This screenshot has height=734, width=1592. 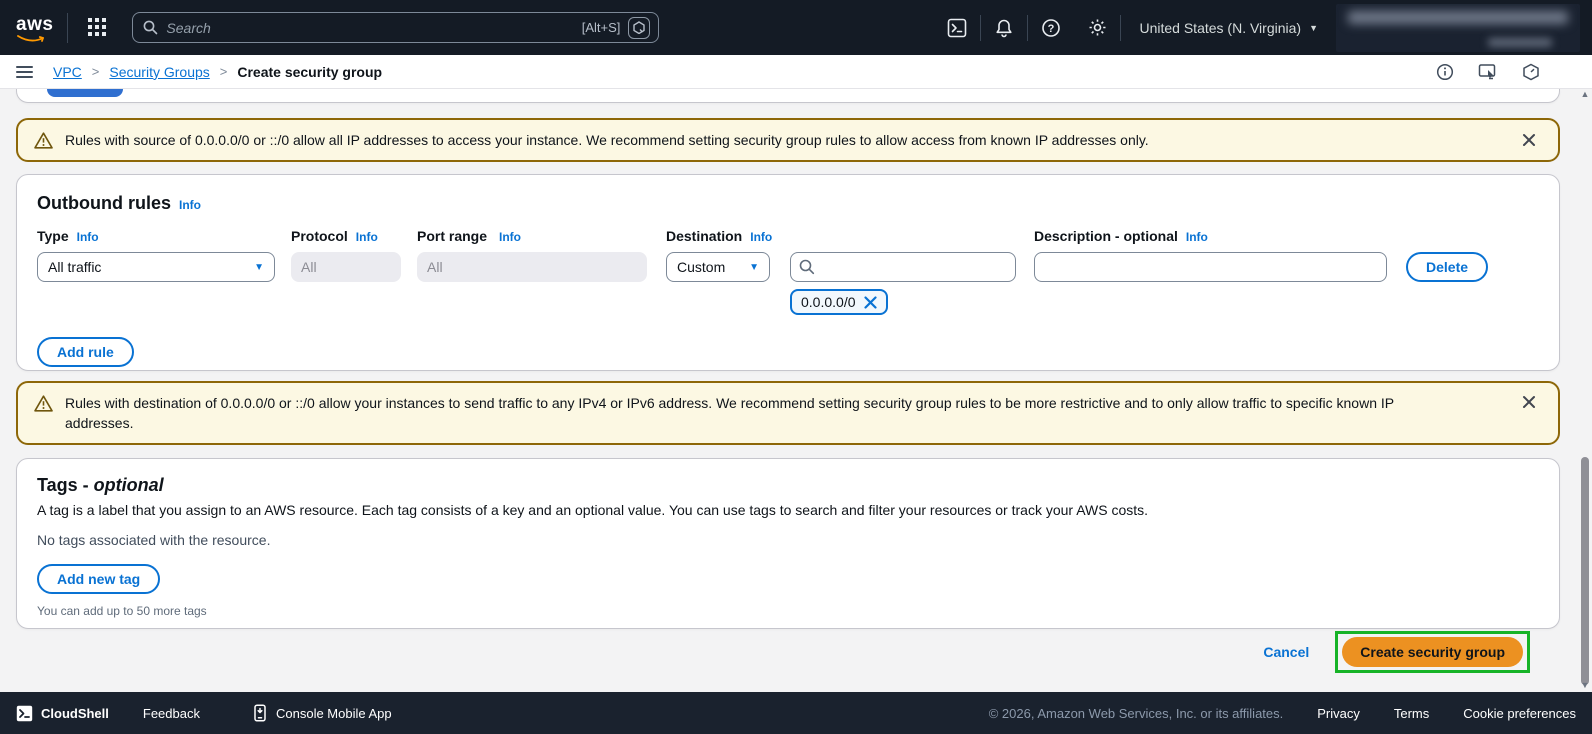 What do you see at coordinates (319, 236) in the screenshot?
I see `protocol-label: Protocol` at bounding box center [319, 236].